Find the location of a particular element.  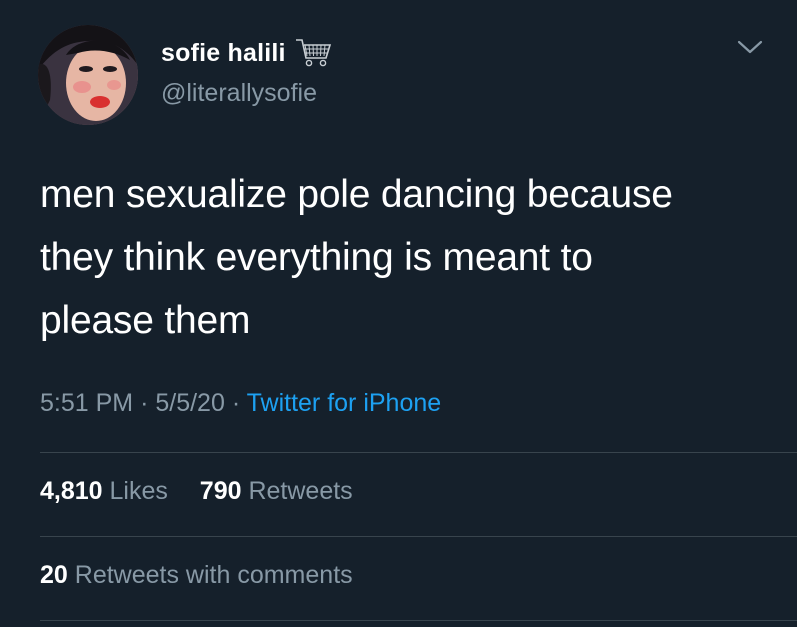

shopping-cart-icon is located at coordinates (314, 53).